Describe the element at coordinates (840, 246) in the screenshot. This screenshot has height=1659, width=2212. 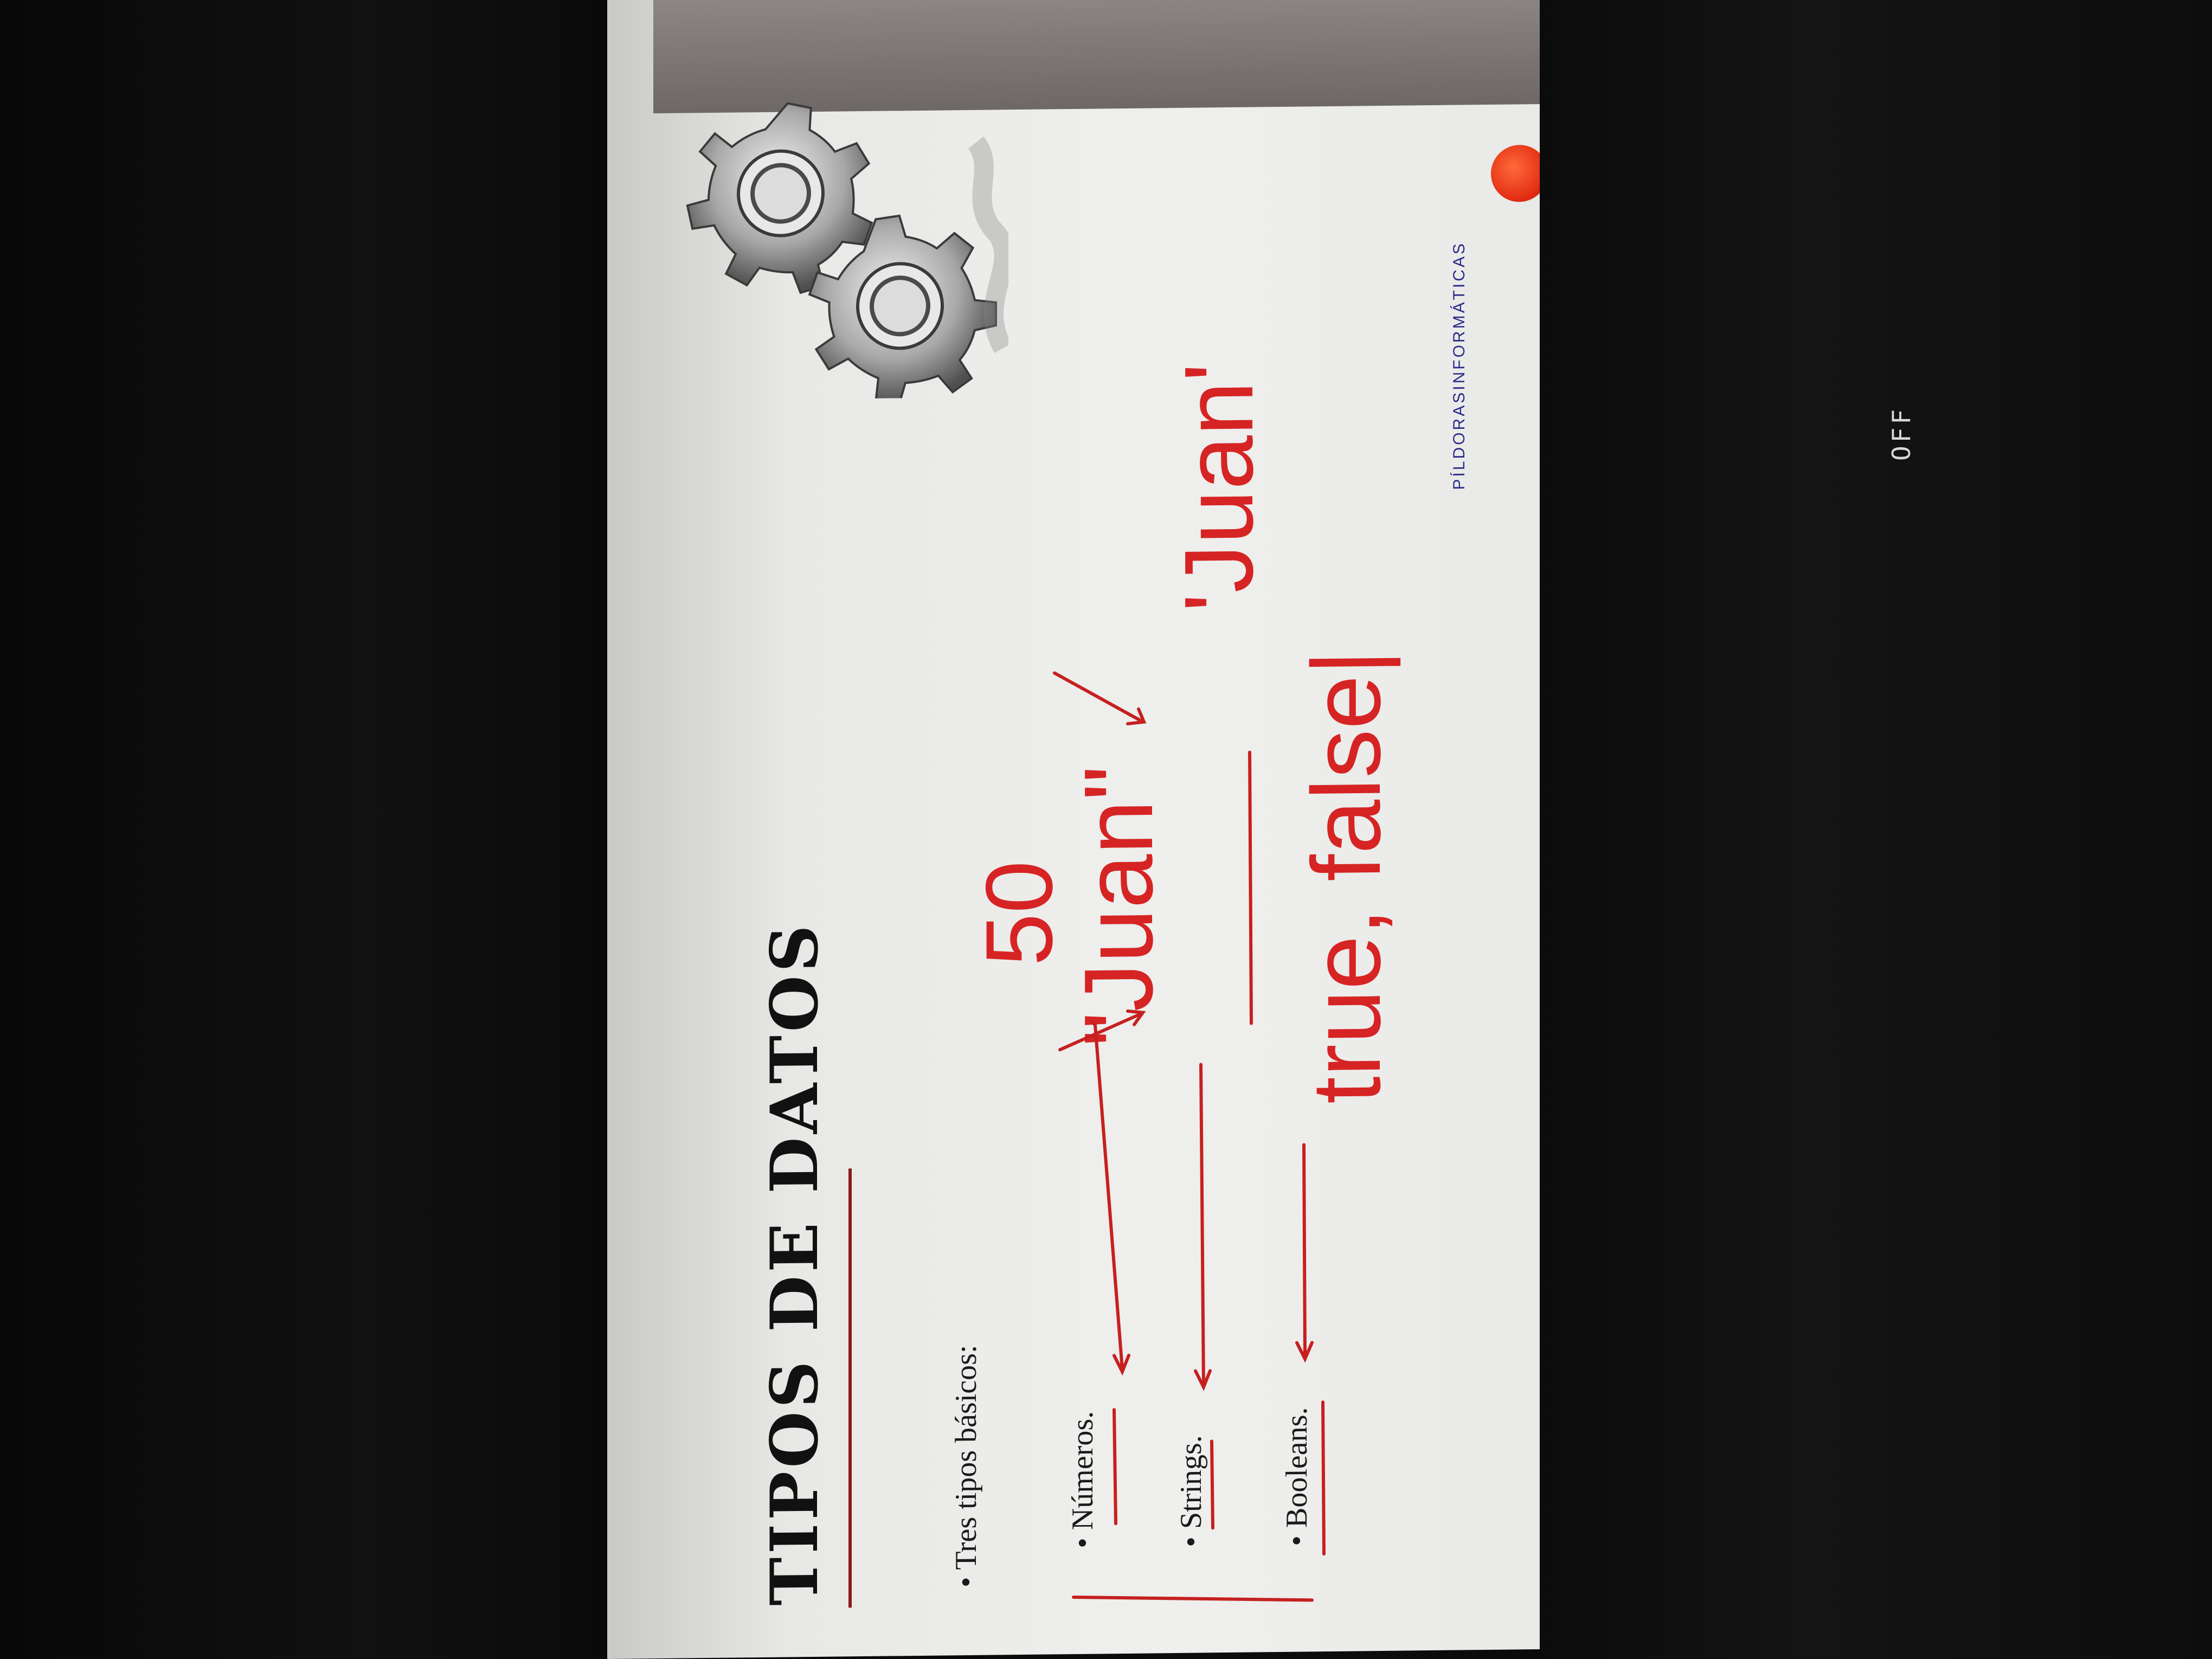
I see `gears-icon` at that location.